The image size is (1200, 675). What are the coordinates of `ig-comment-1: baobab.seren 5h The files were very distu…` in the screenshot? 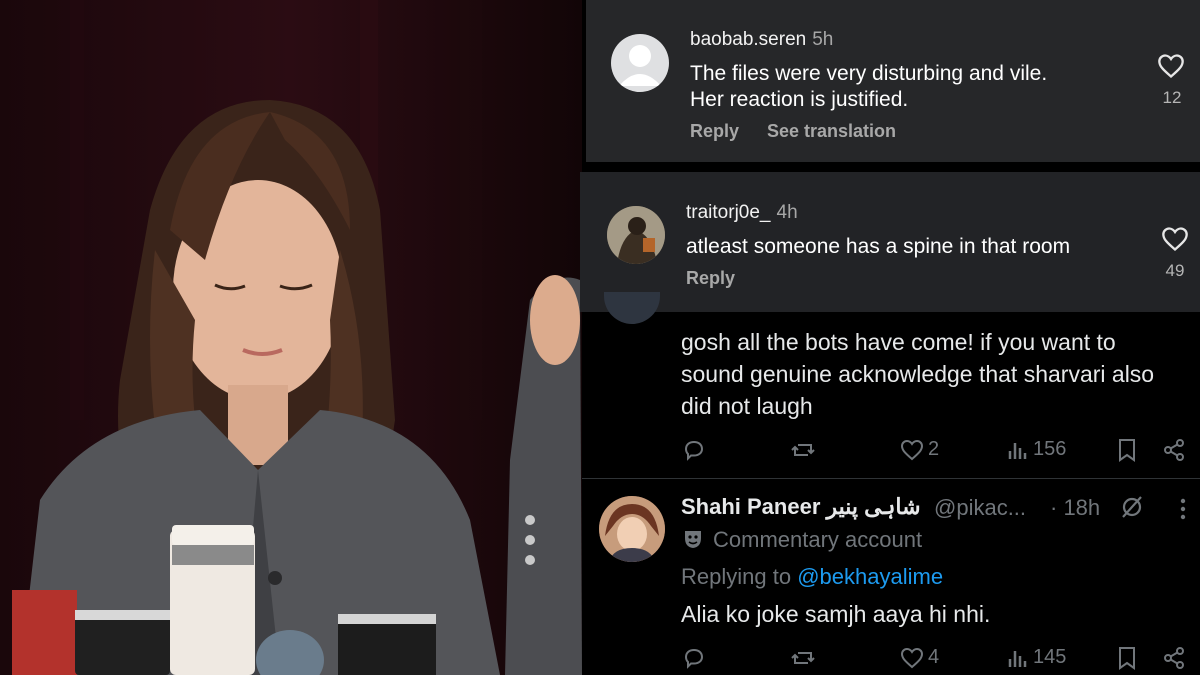 It's located at (893, 81).